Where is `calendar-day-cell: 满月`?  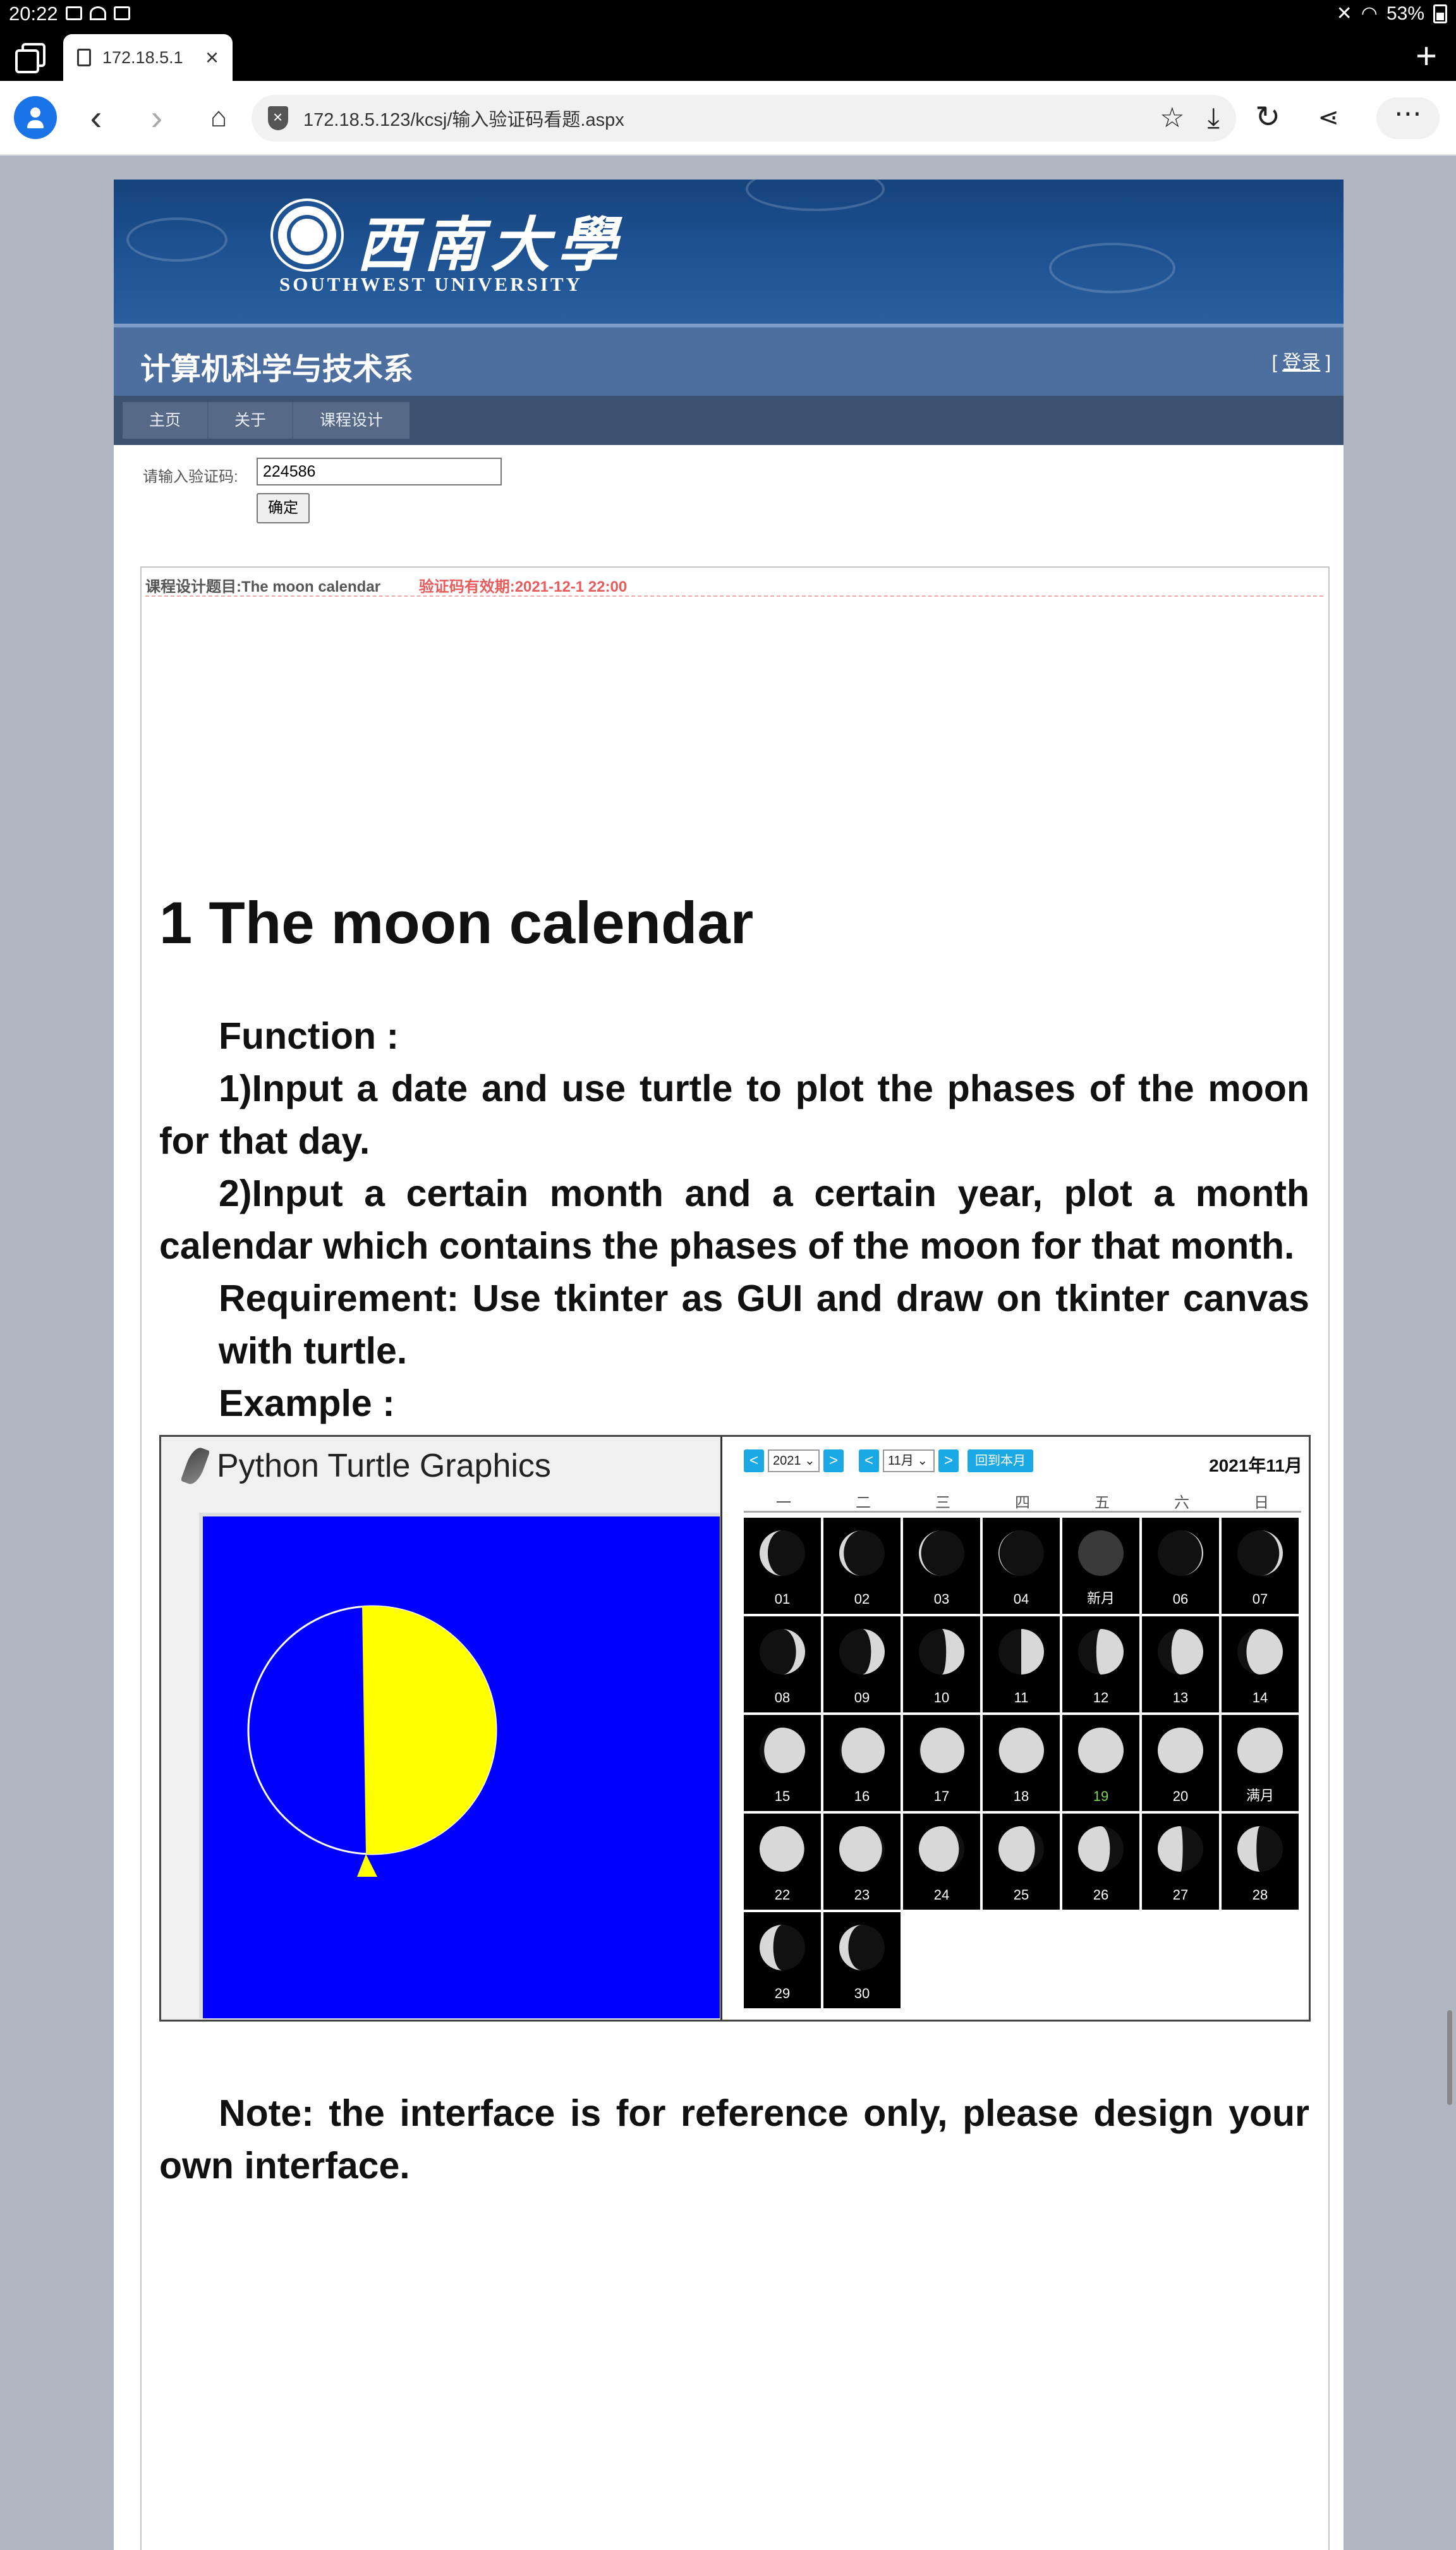 calendar-day-cell: 满月 is located at coordinates (1260, 1763).